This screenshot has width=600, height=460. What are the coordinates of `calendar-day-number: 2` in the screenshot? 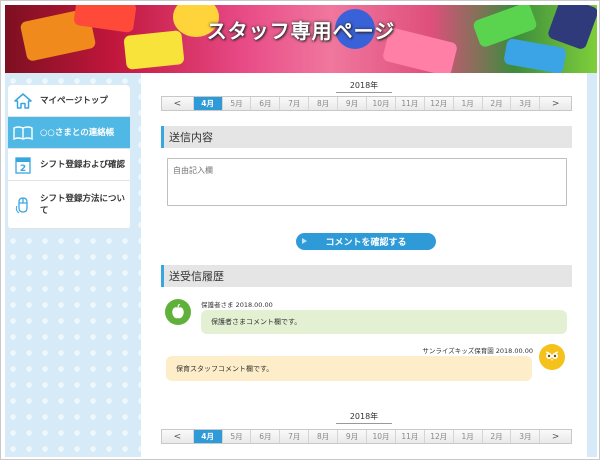 It's located at (23, 169).